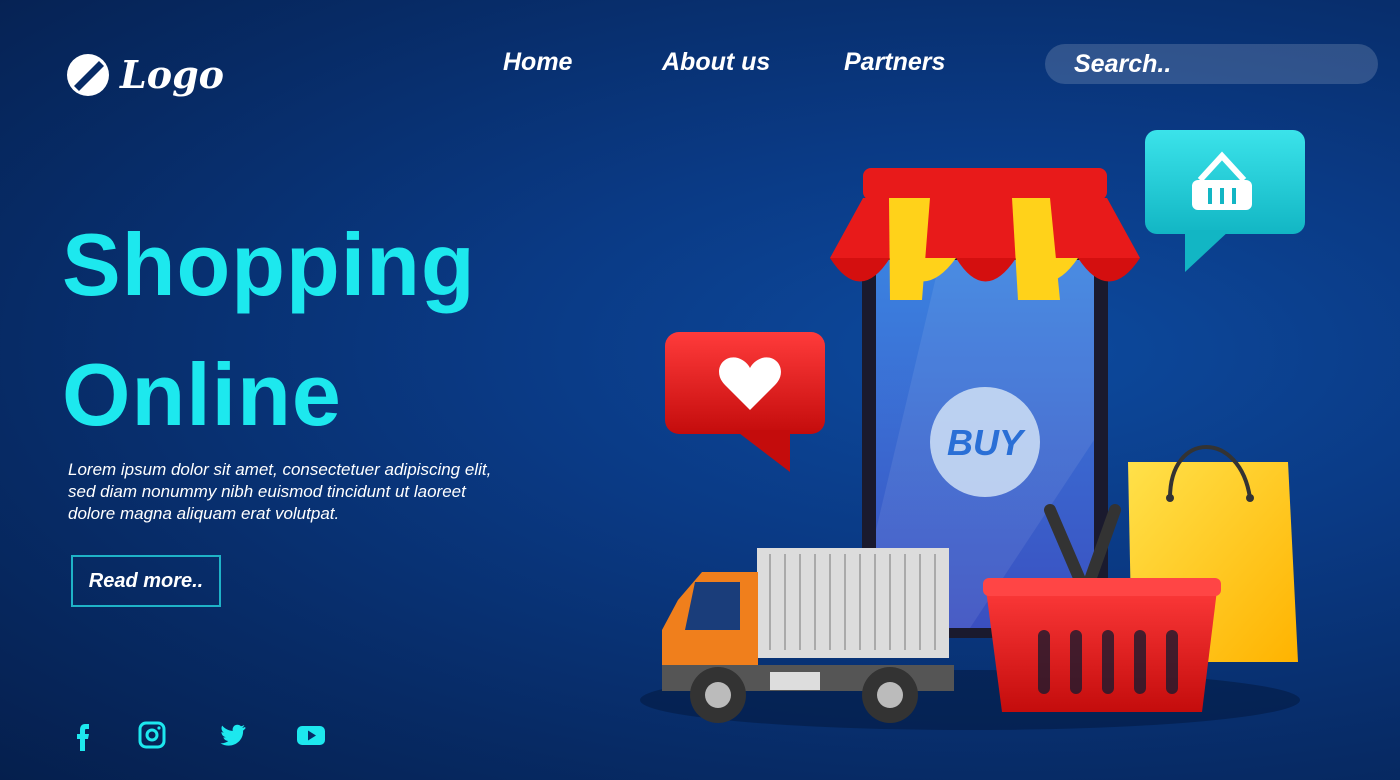 This screenshot has width=1400, height=780. What do you see at coordinates (745, 402) in the screenshot?
I see `heart-icon` at bounding box center [745, 402].